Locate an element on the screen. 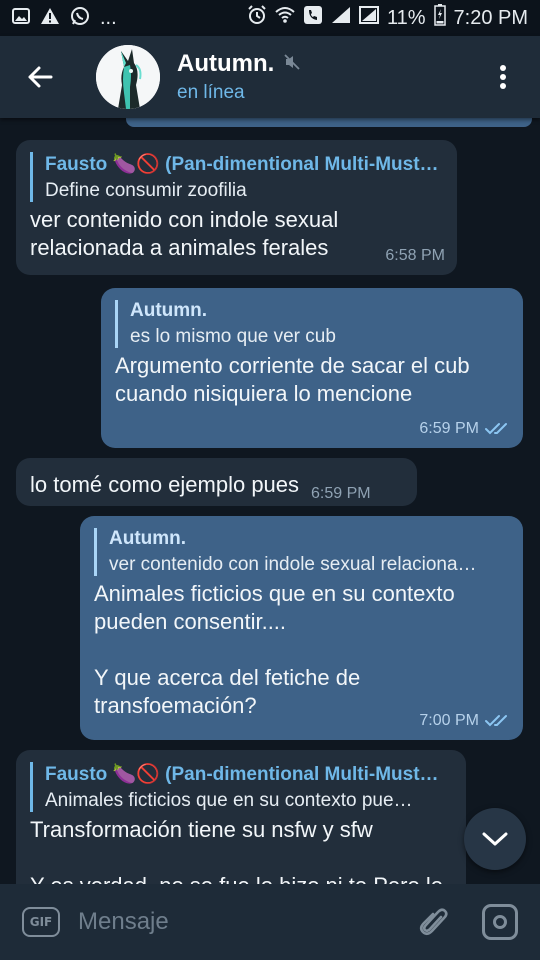  message-time: 7:00 PM is located at coordinates (465, 721).